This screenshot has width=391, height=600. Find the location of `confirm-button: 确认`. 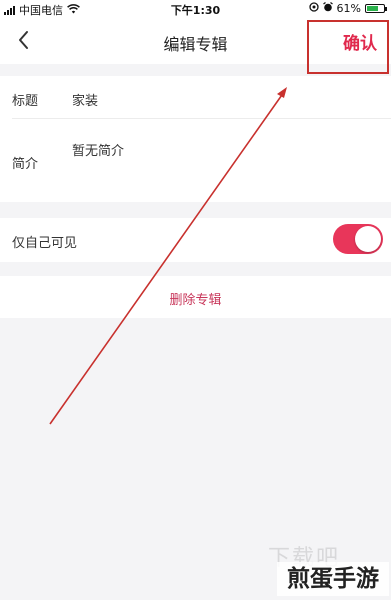

confirm-button: 确认 is located at coordinates (360, 41).